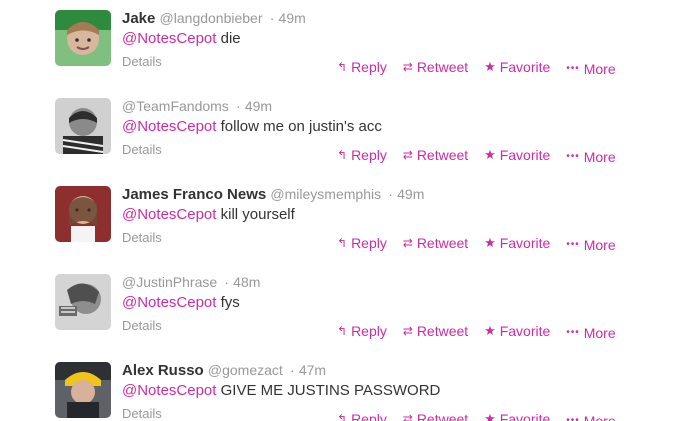  I want to click on user-screen-name: @gomezact, so click(245, 370).